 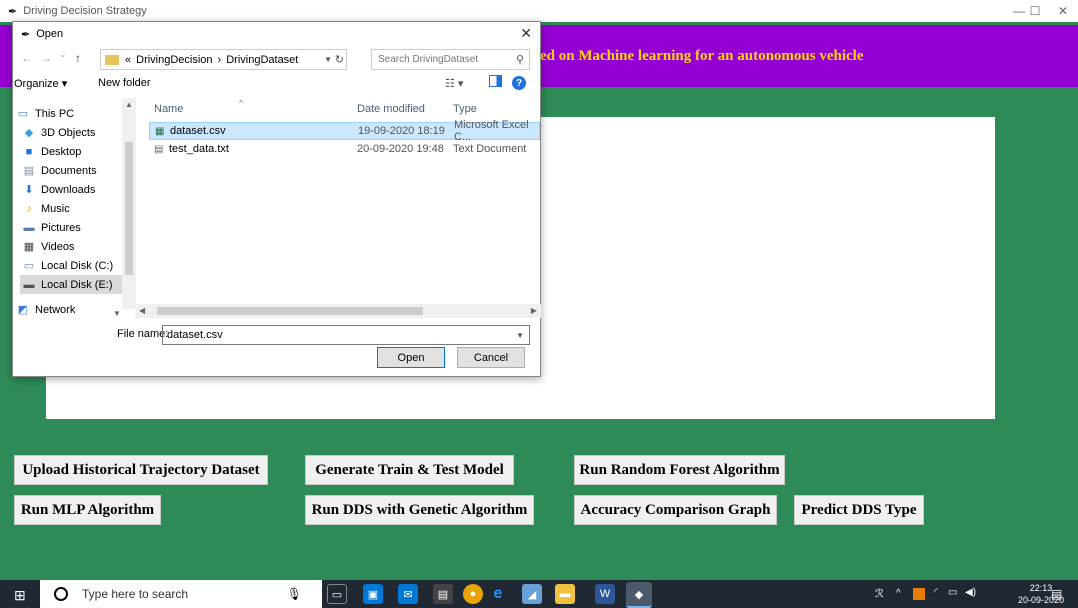 What do you see at coordinates (199, 149) in the screenshot?
I see `file-name: test_data.txt` at bounding box center [199, 149].